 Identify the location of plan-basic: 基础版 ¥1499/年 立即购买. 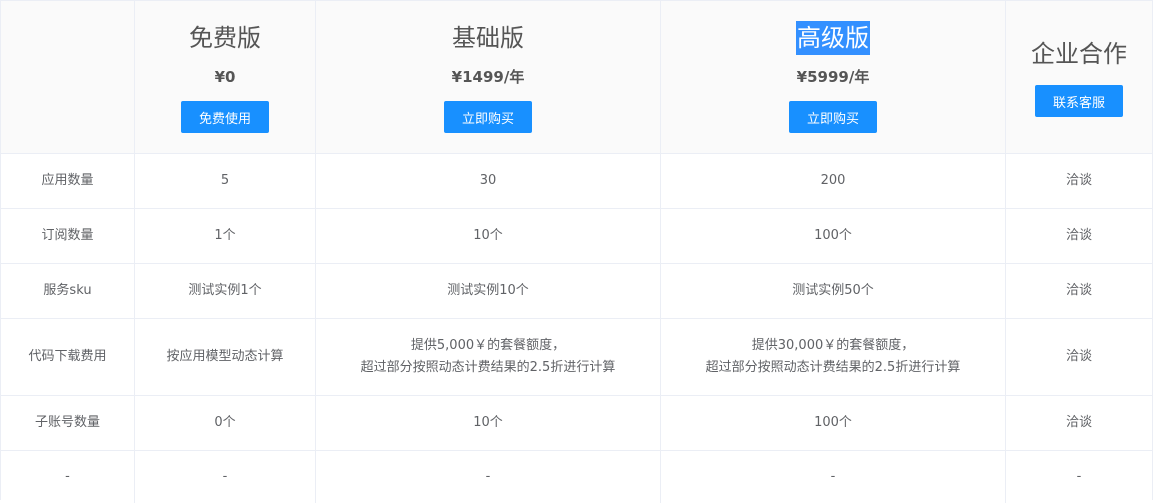
(488, 77).